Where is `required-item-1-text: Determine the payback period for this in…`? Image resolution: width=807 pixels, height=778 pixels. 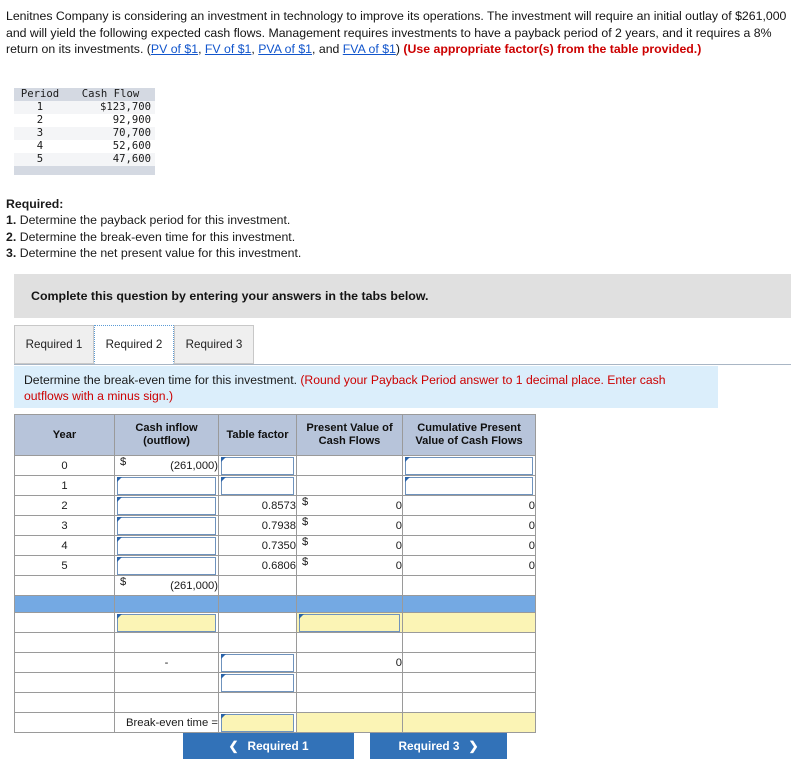
required-item-1-text: Determine the payback period for this in… is located at coordinates (155, 220).